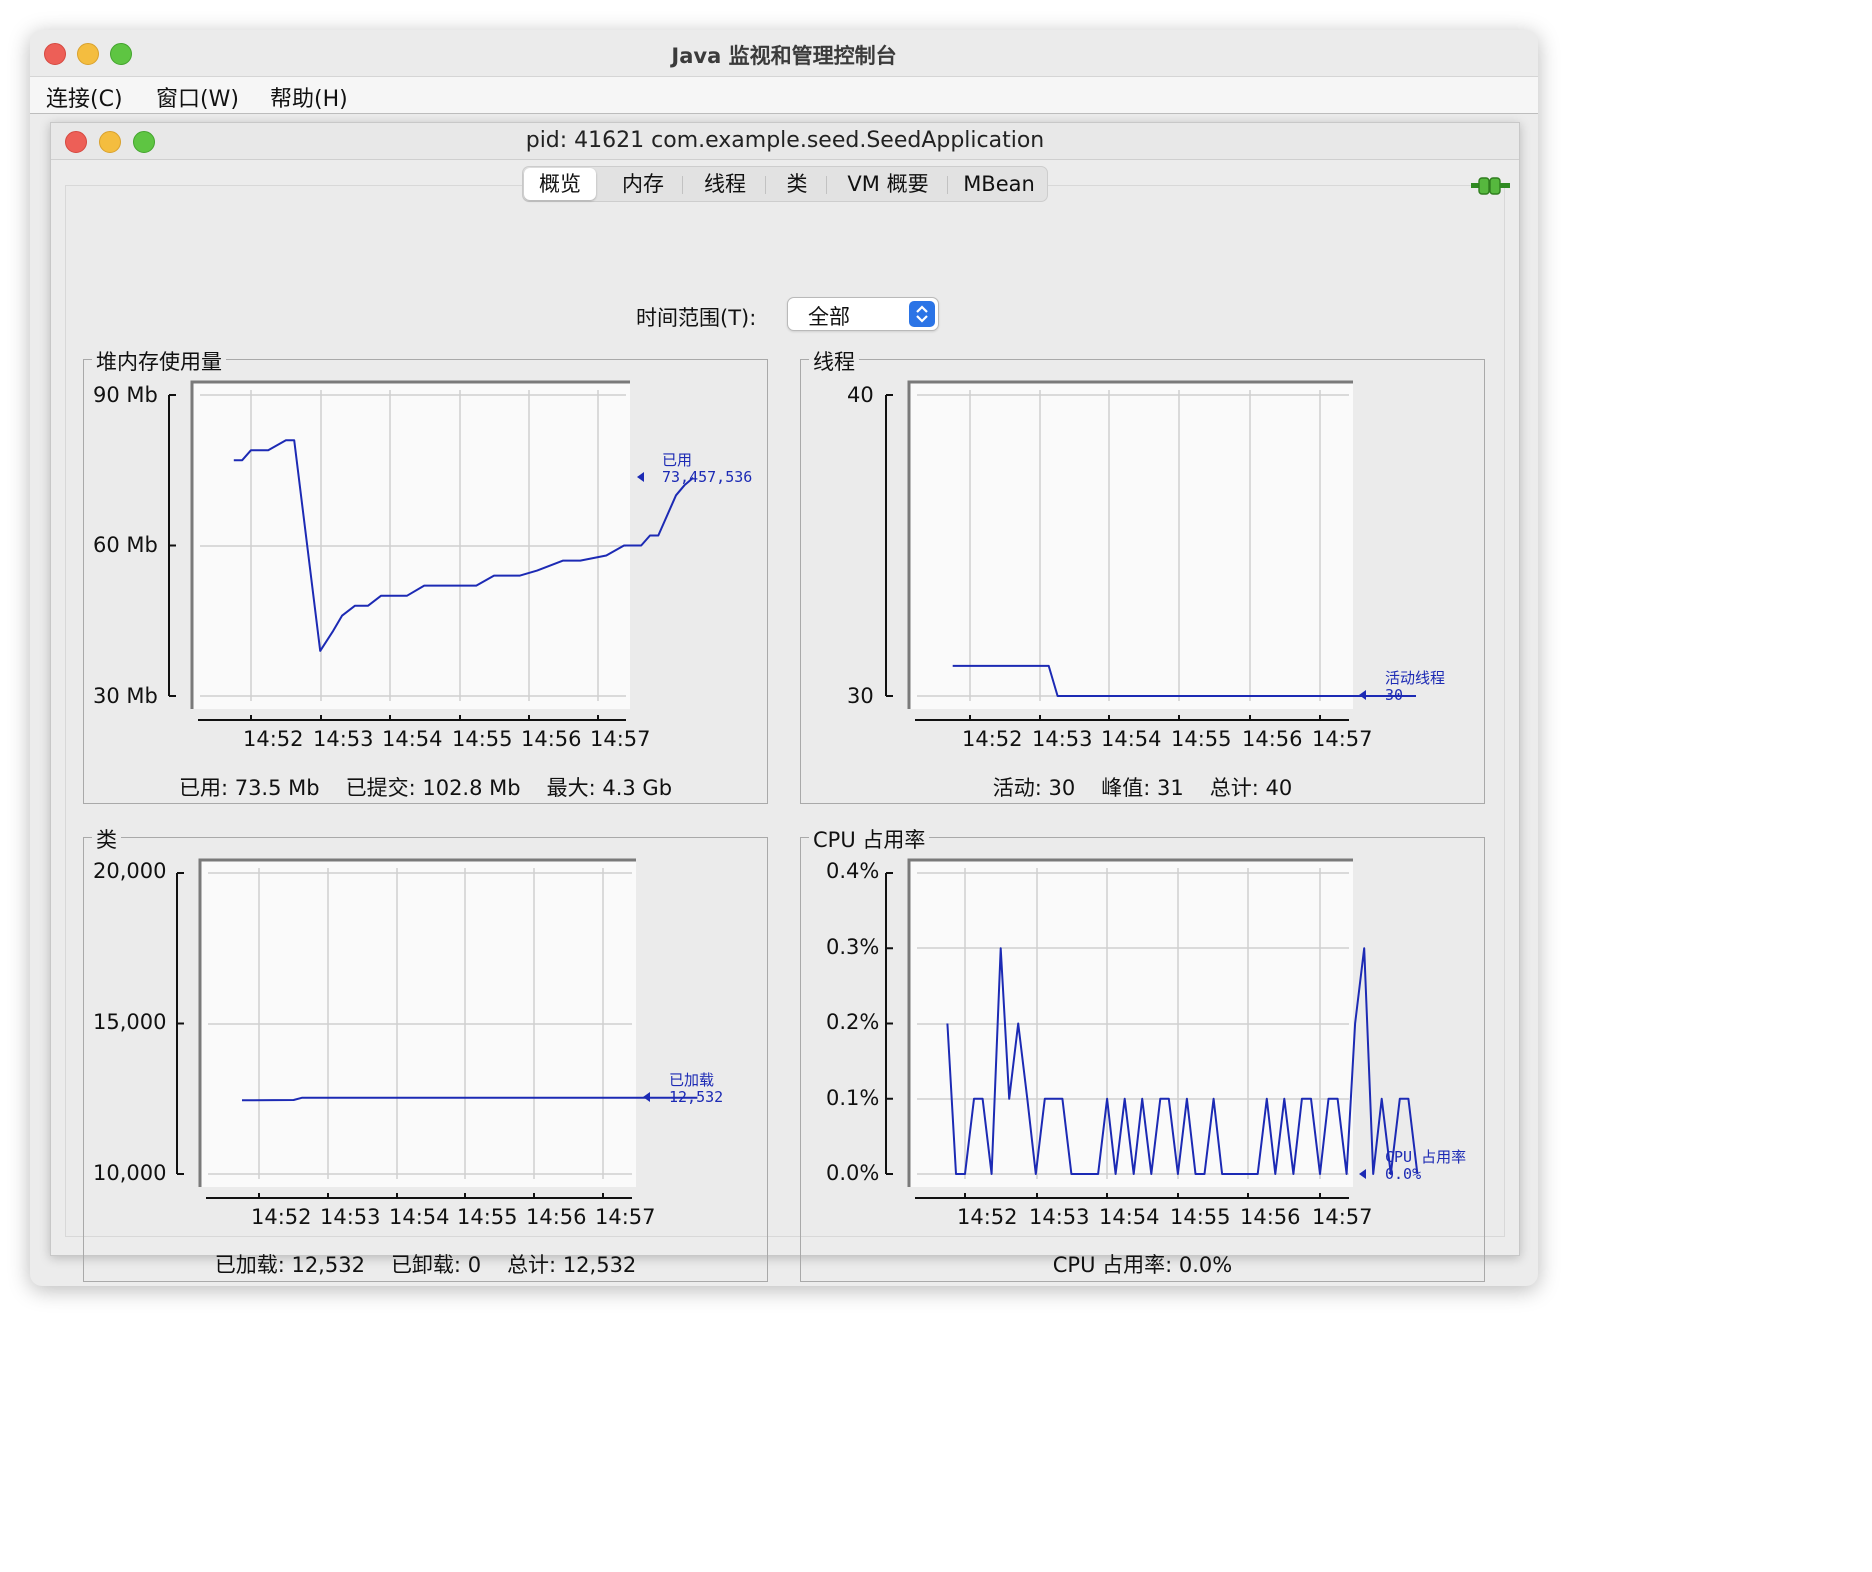 The height and width of the screenshot is (1572, 1872). I want to click on threads-total-stat: 总计: 40, so click(1251, 788).